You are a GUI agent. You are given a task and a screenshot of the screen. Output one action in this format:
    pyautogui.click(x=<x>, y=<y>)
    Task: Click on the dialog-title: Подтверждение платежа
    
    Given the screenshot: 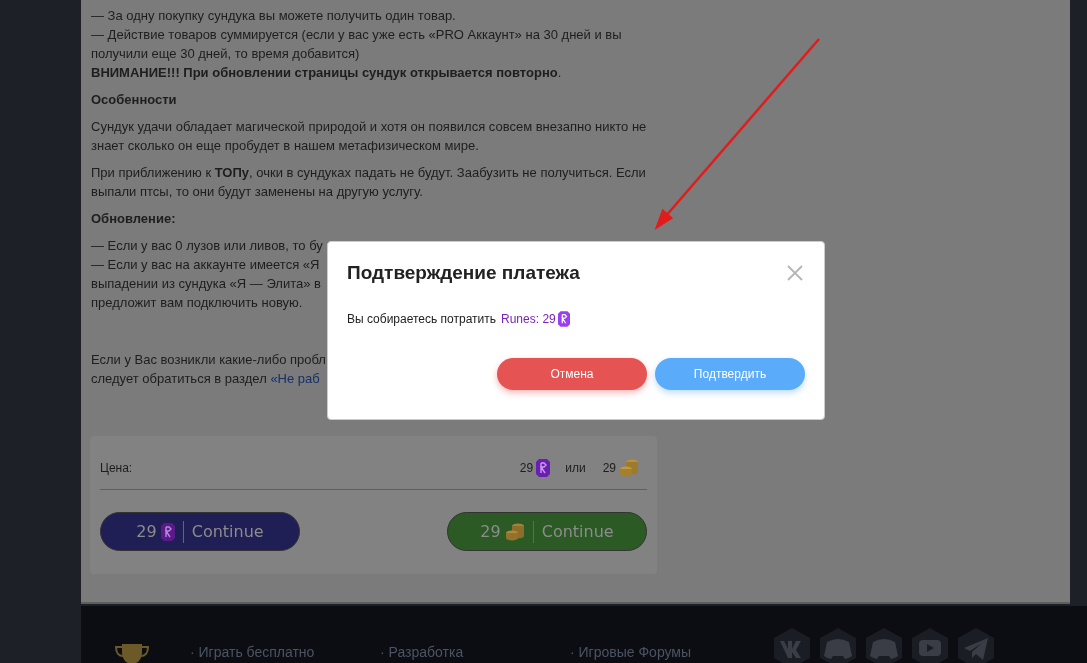 What is the action you would take?
    pyautogui.click(x=463, y=273)
    